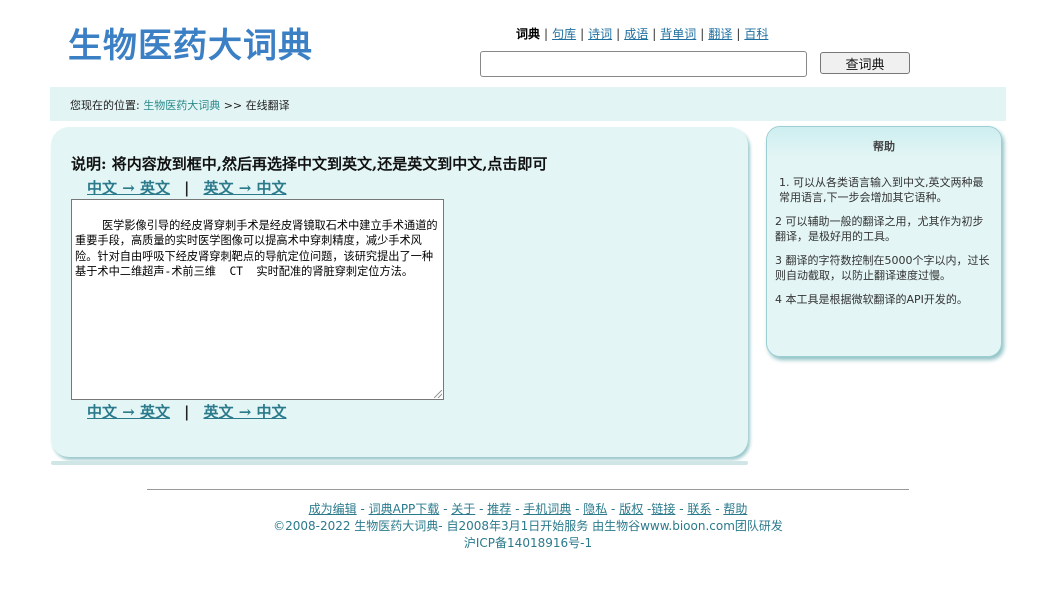  I want to click on top-navigation: 词典 | 句库 | 诗词 | 成语 | 背单词 | 翻译 | 百科, so click(642, 33).